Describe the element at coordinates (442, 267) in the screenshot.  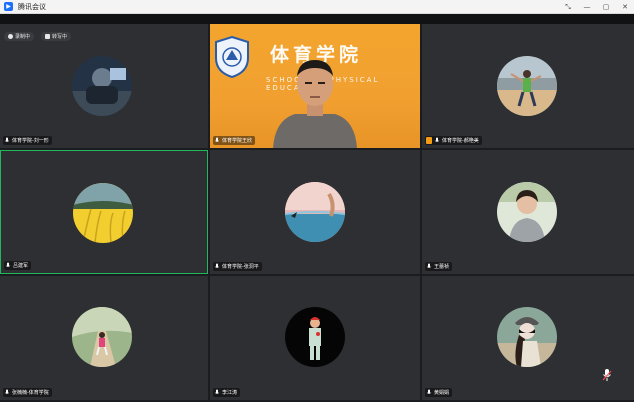
I see `participant-name: 王蕾祯` at that location.